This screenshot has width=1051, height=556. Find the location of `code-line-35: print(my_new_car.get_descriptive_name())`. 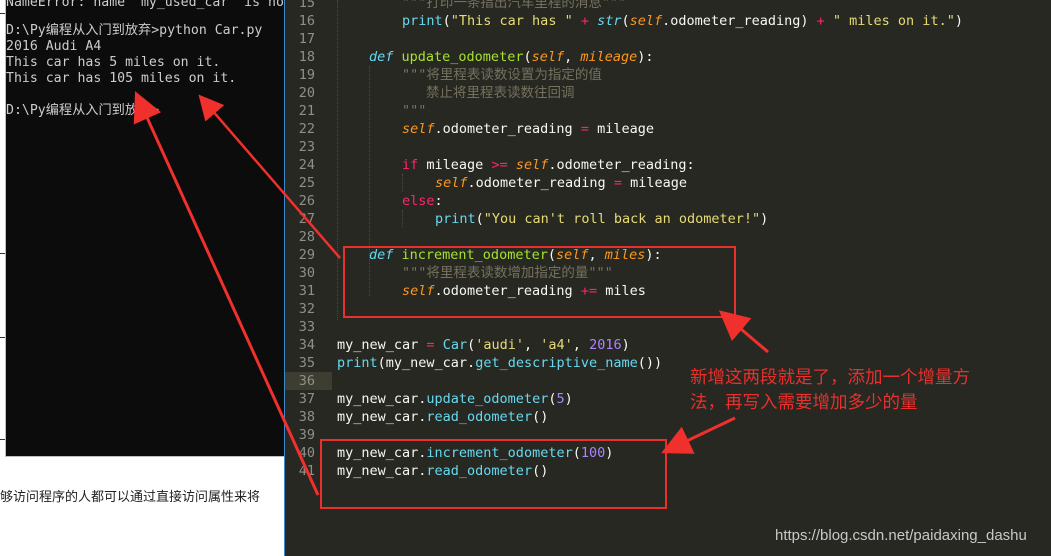

code-line-35: print(my_new_car.get_descriptive_name()) is located at coordinates (500, 363).